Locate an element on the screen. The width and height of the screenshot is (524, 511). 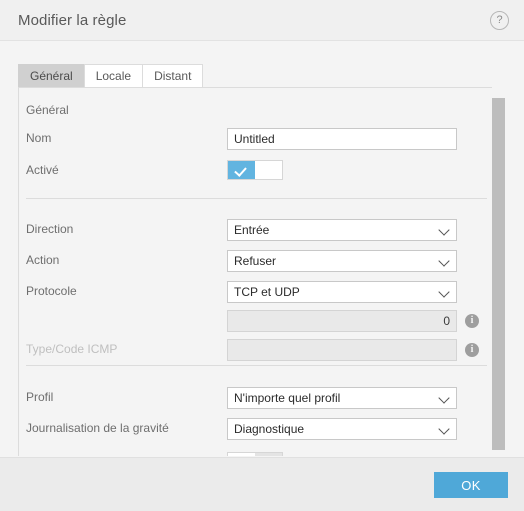
label-direction: Direction is located at coordinates (50, 229).